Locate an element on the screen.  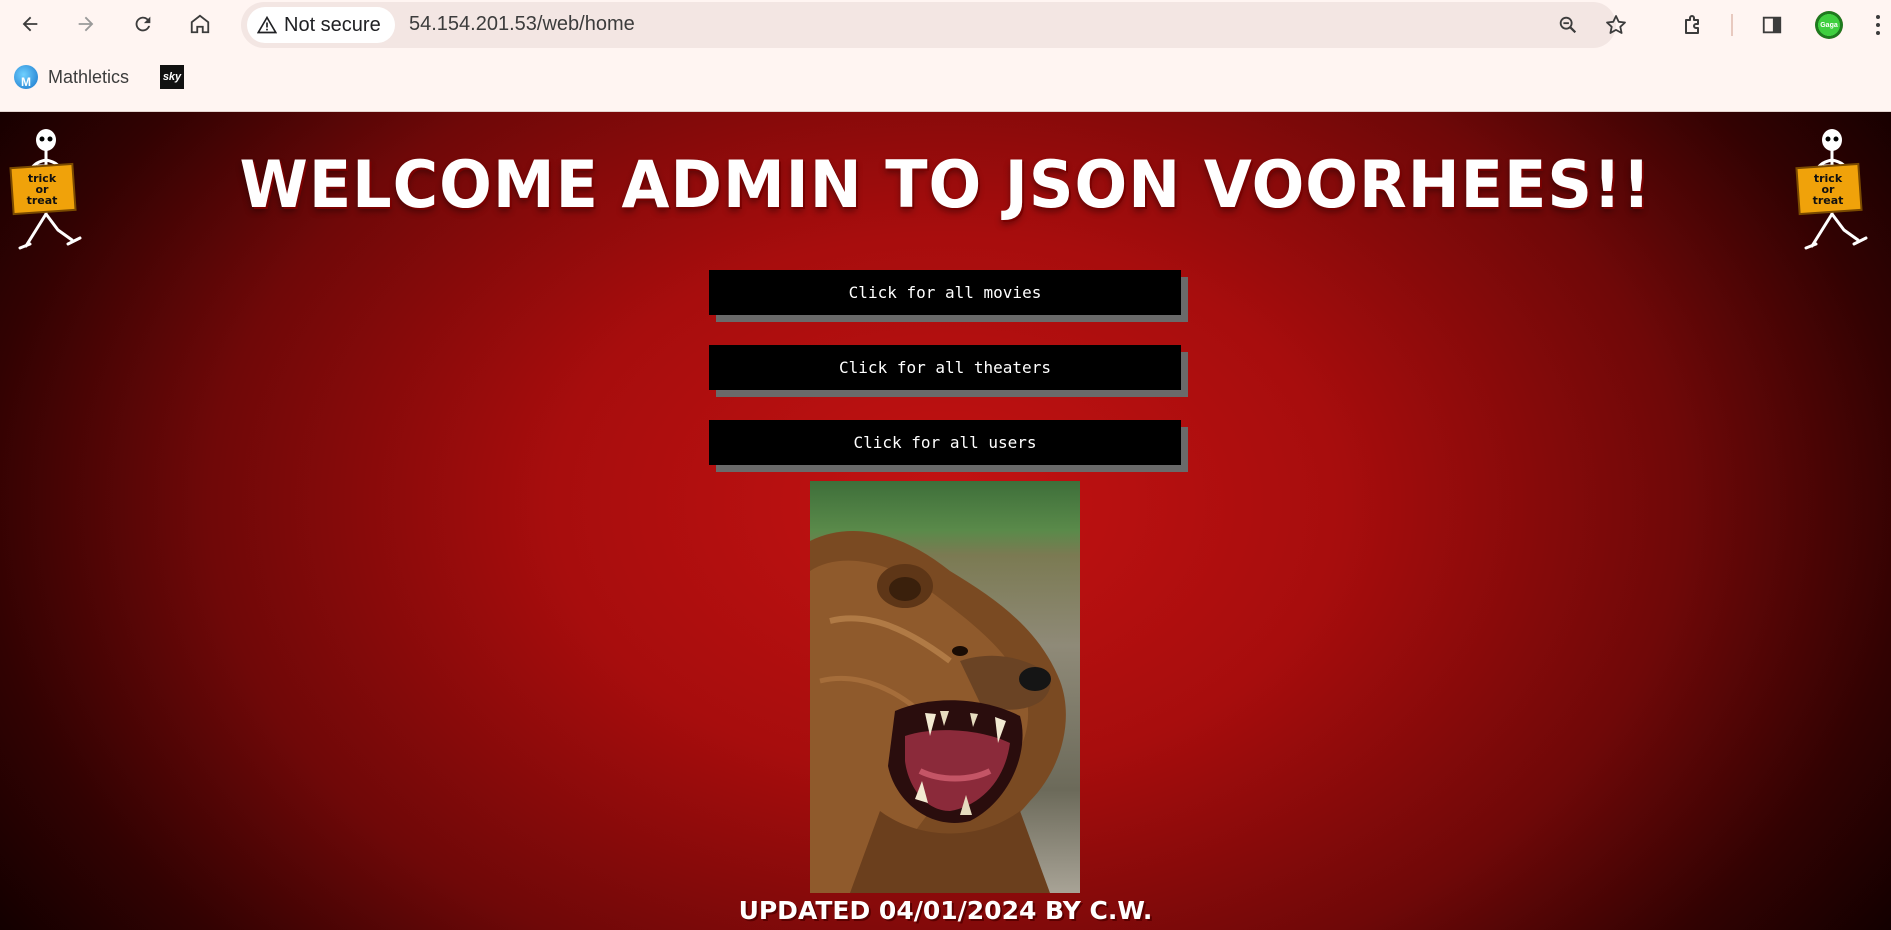
side-panel-button is located at coordinates (1772, 25).